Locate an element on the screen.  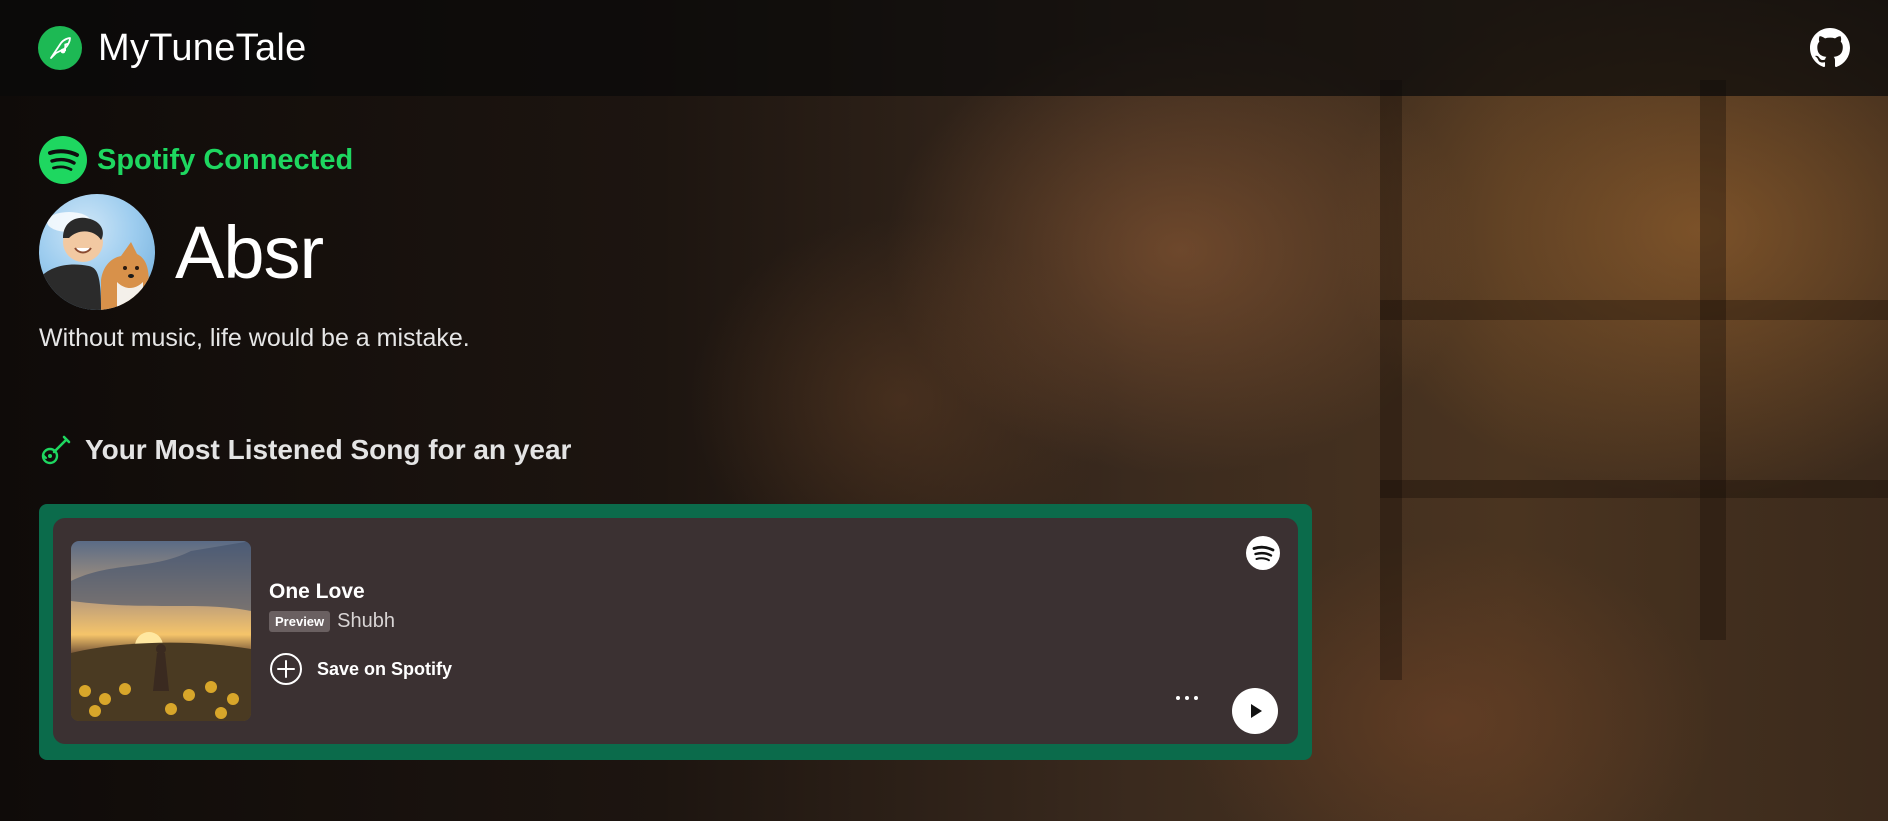
spotify-status-label: Spotify Connected is located at coordinates (225, 159).